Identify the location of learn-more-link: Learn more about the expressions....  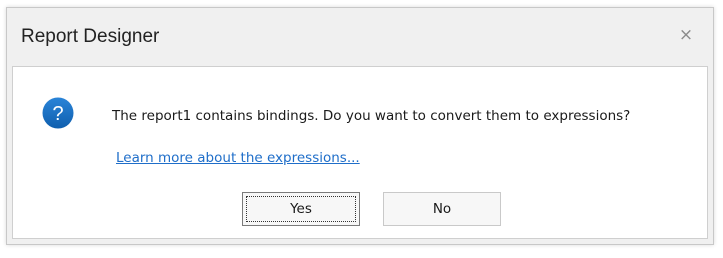
(238, 158).